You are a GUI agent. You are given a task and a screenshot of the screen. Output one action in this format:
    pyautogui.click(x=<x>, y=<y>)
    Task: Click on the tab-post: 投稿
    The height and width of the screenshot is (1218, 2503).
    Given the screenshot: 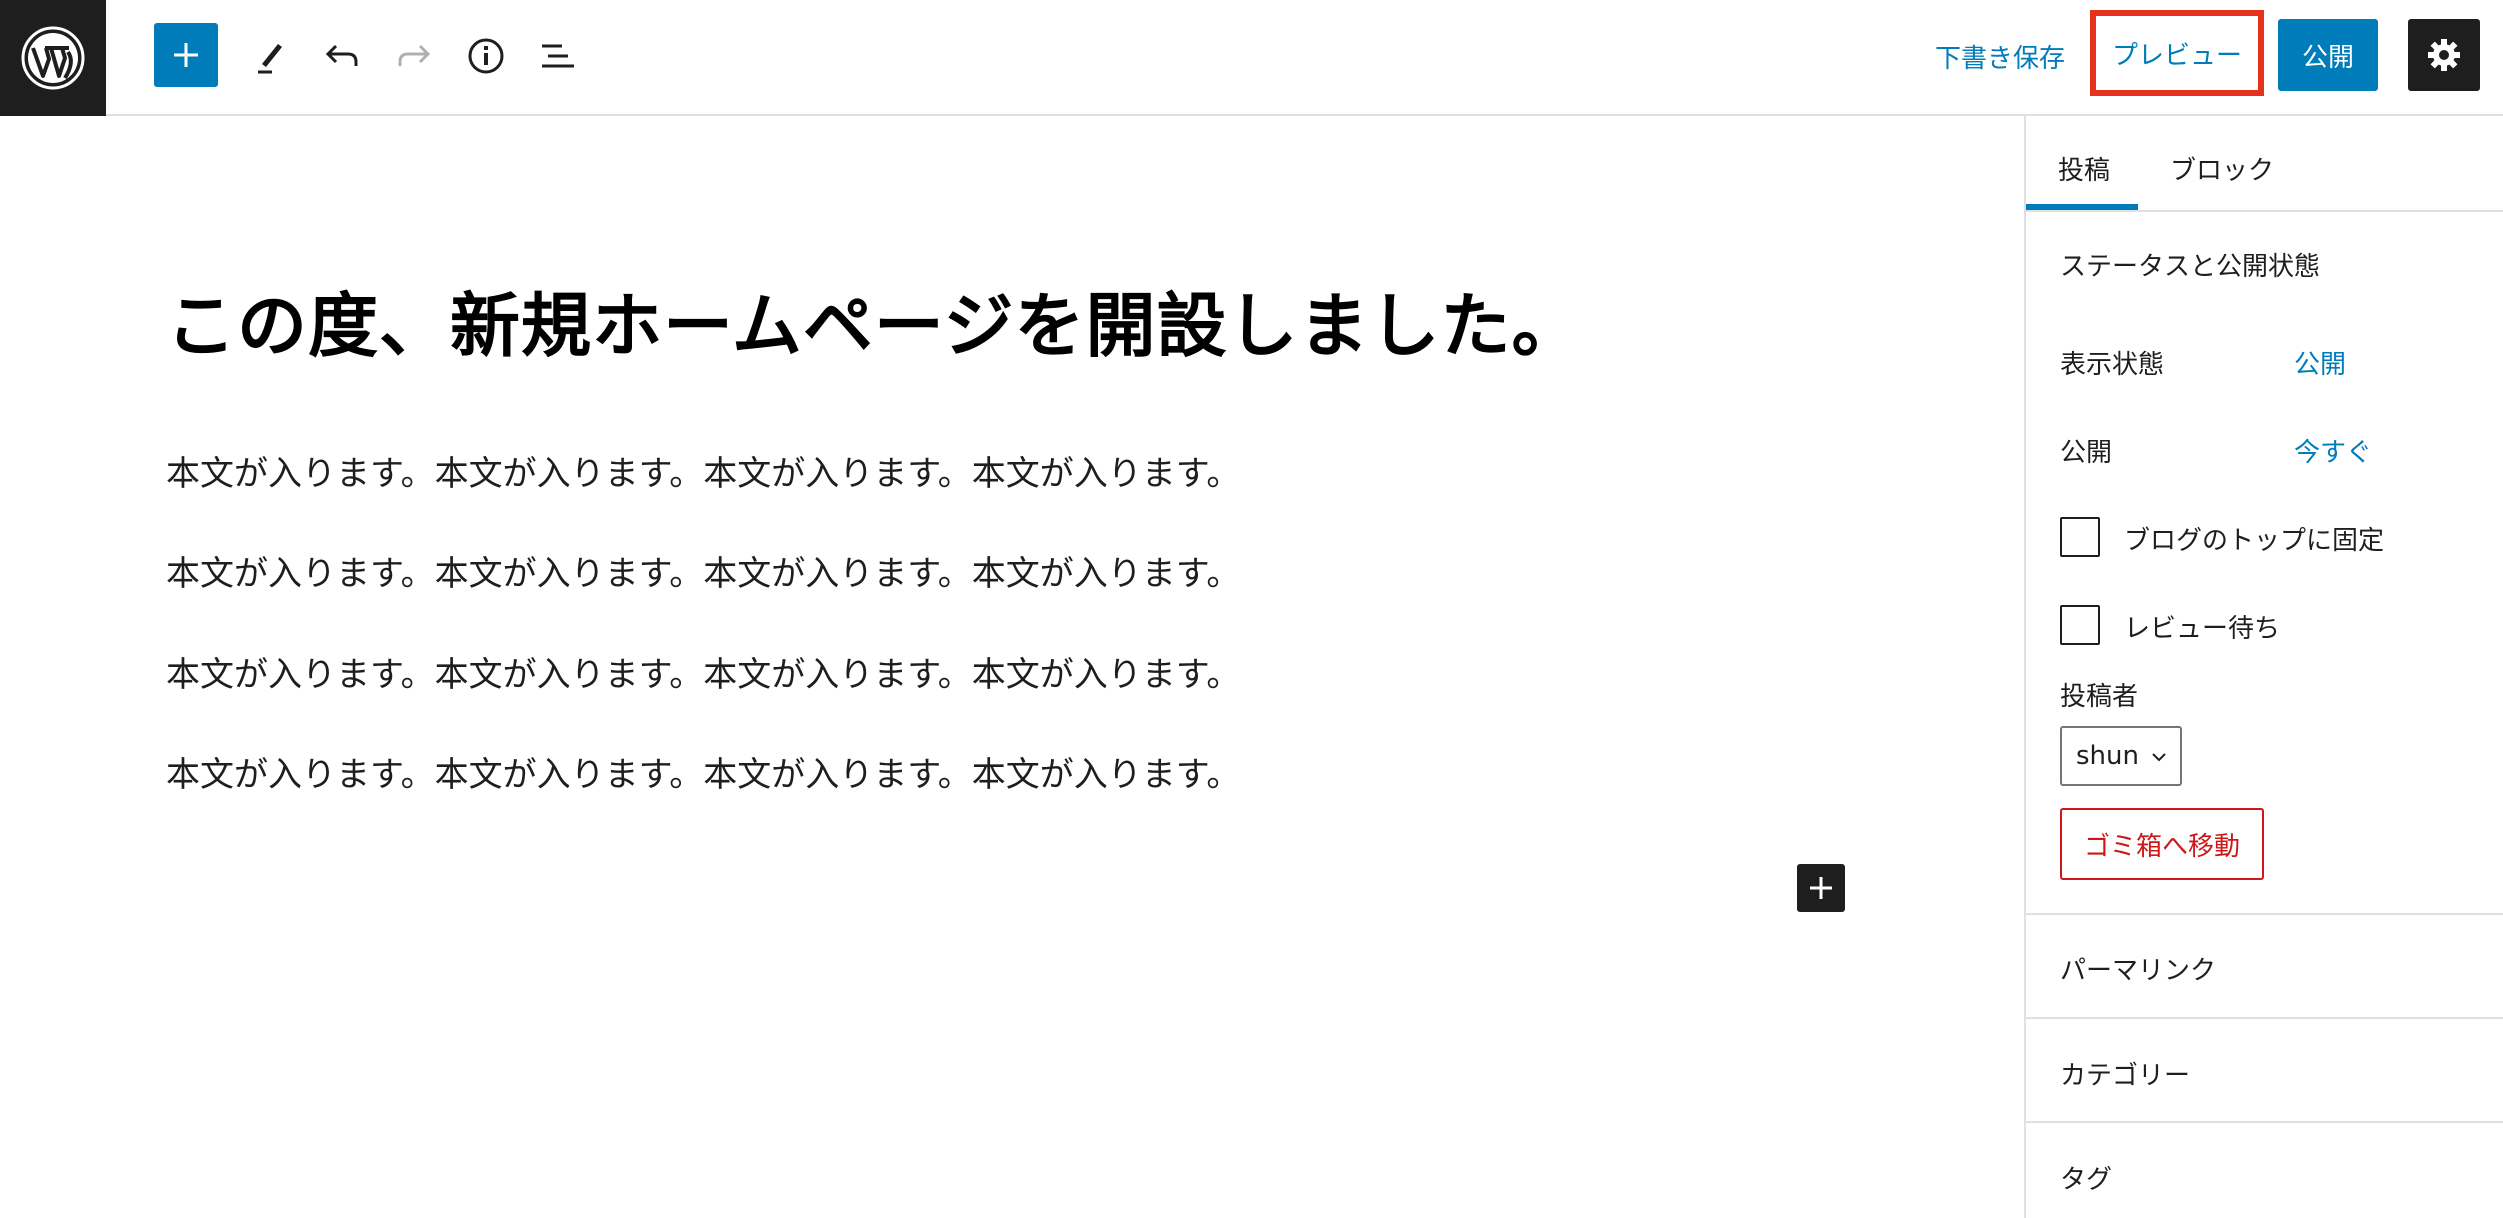 What is the action you would take?
    pyautogui.click(x=2084, y=168)
    